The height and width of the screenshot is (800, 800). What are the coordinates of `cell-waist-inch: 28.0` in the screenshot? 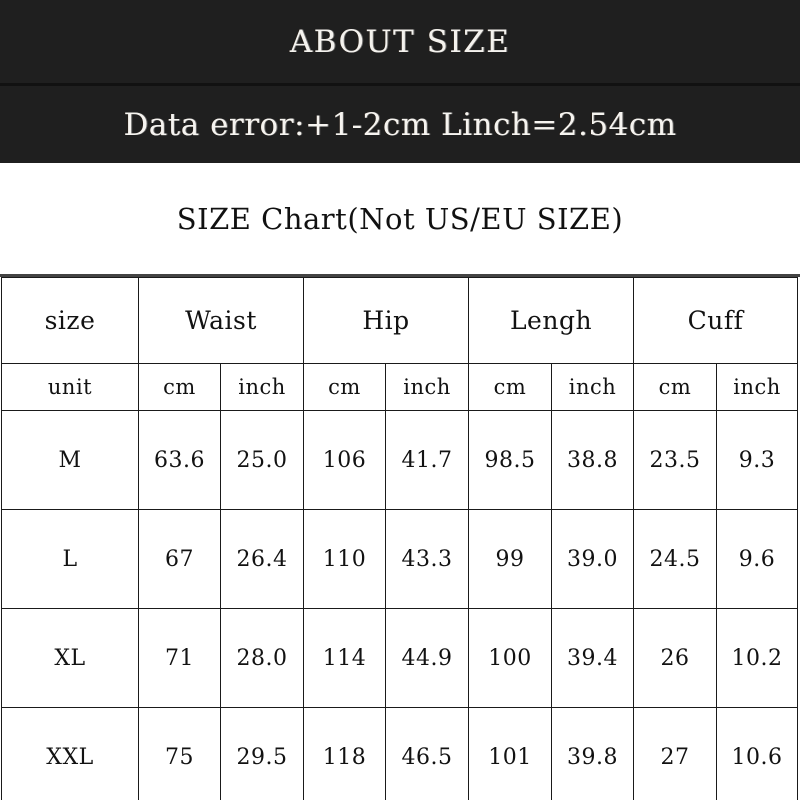 It's located at (262, 658).